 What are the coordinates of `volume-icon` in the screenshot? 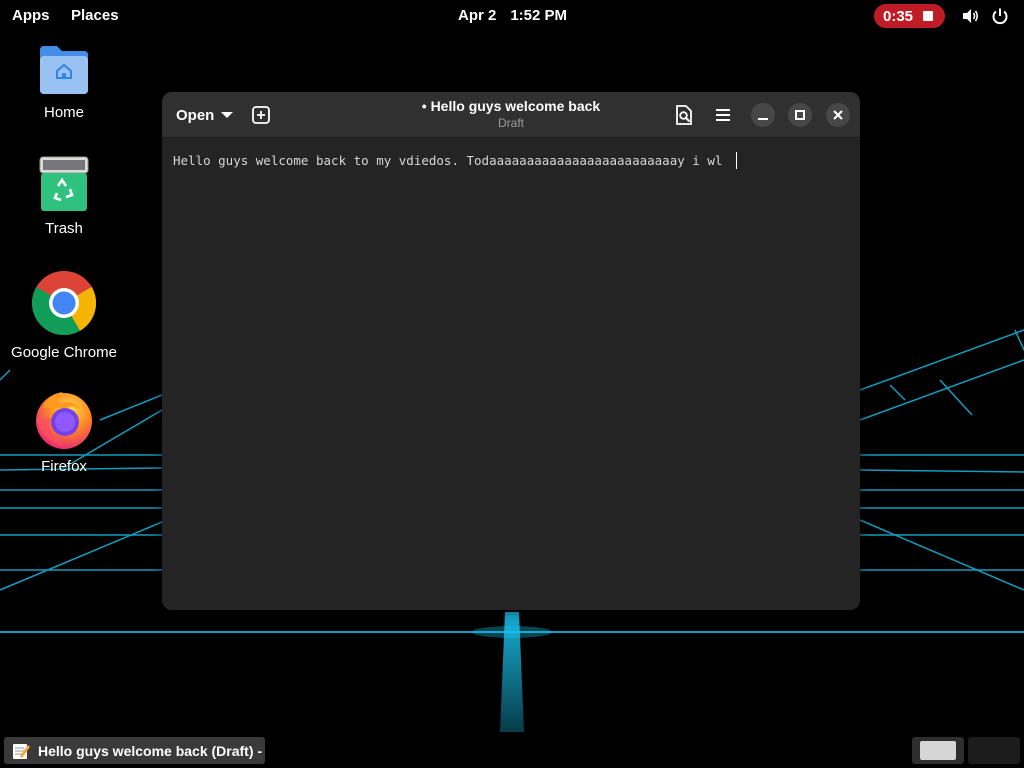 It's located at (971, 16).